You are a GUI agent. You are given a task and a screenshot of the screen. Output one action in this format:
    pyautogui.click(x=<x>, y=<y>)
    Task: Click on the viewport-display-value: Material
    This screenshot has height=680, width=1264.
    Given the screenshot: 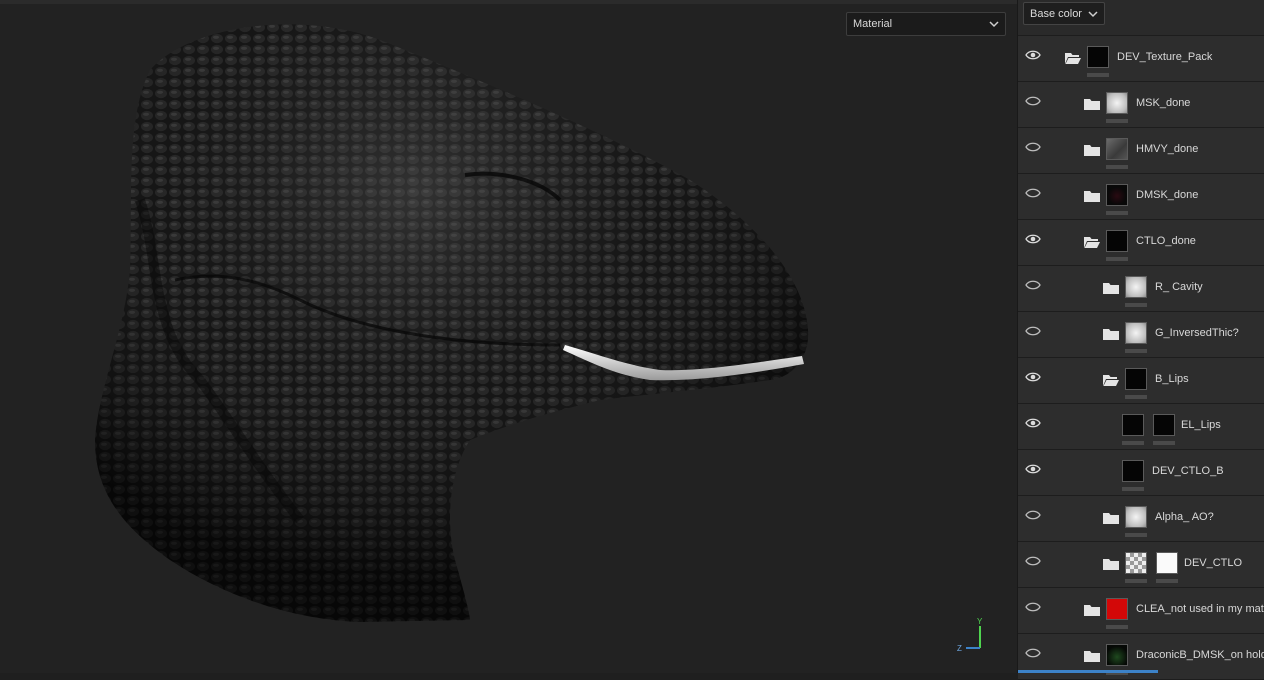 What is the action you would take?
    pyautogui.click(x=873, y=24)
    